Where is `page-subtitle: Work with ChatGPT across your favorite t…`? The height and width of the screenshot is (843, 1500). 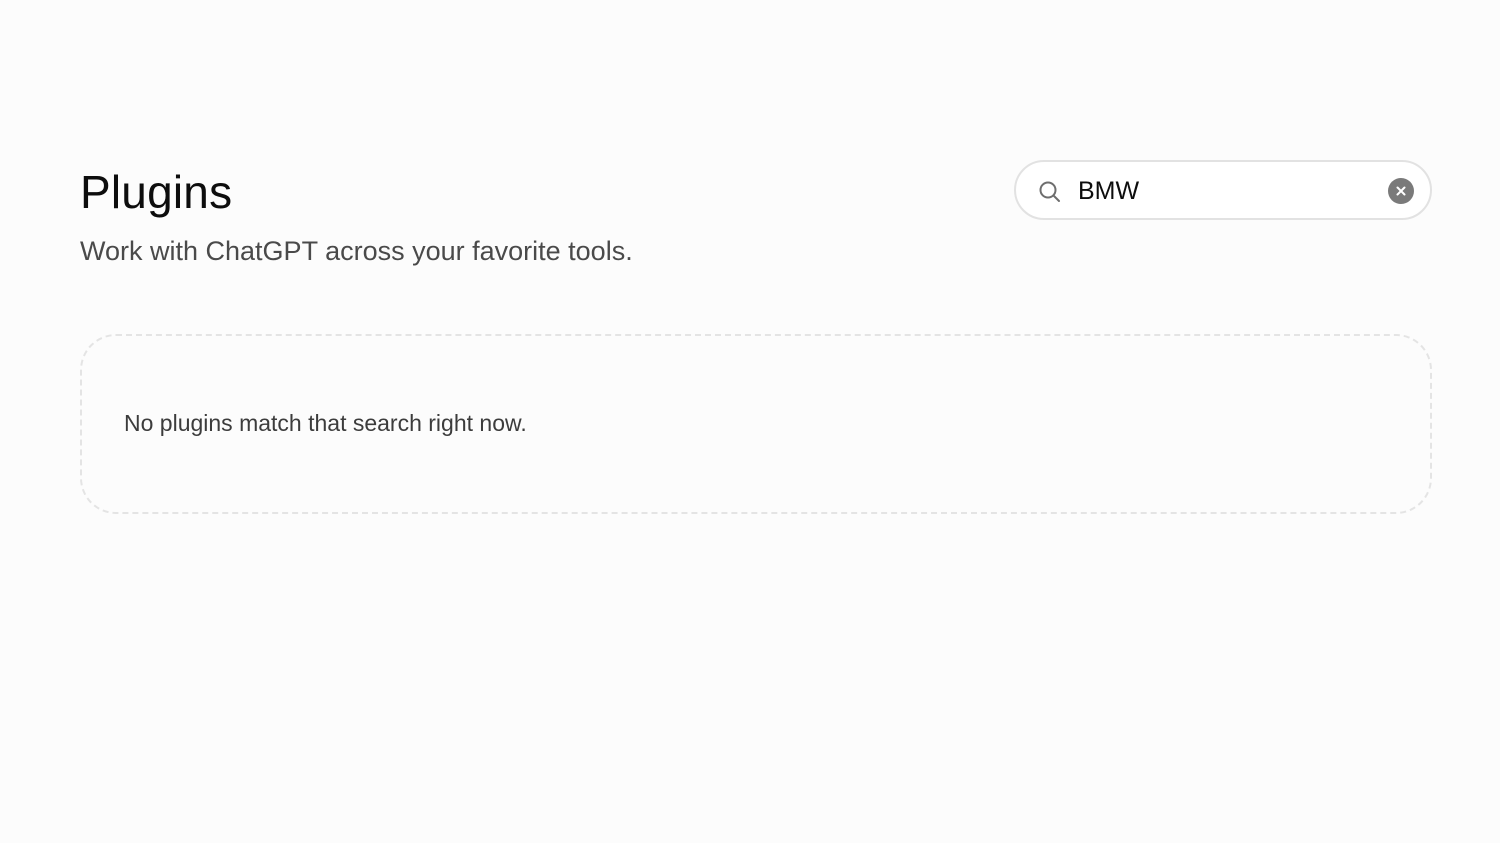
page-subtitle: Work with ChatGPT across your favorite t… is located at coordinates (356, 251).